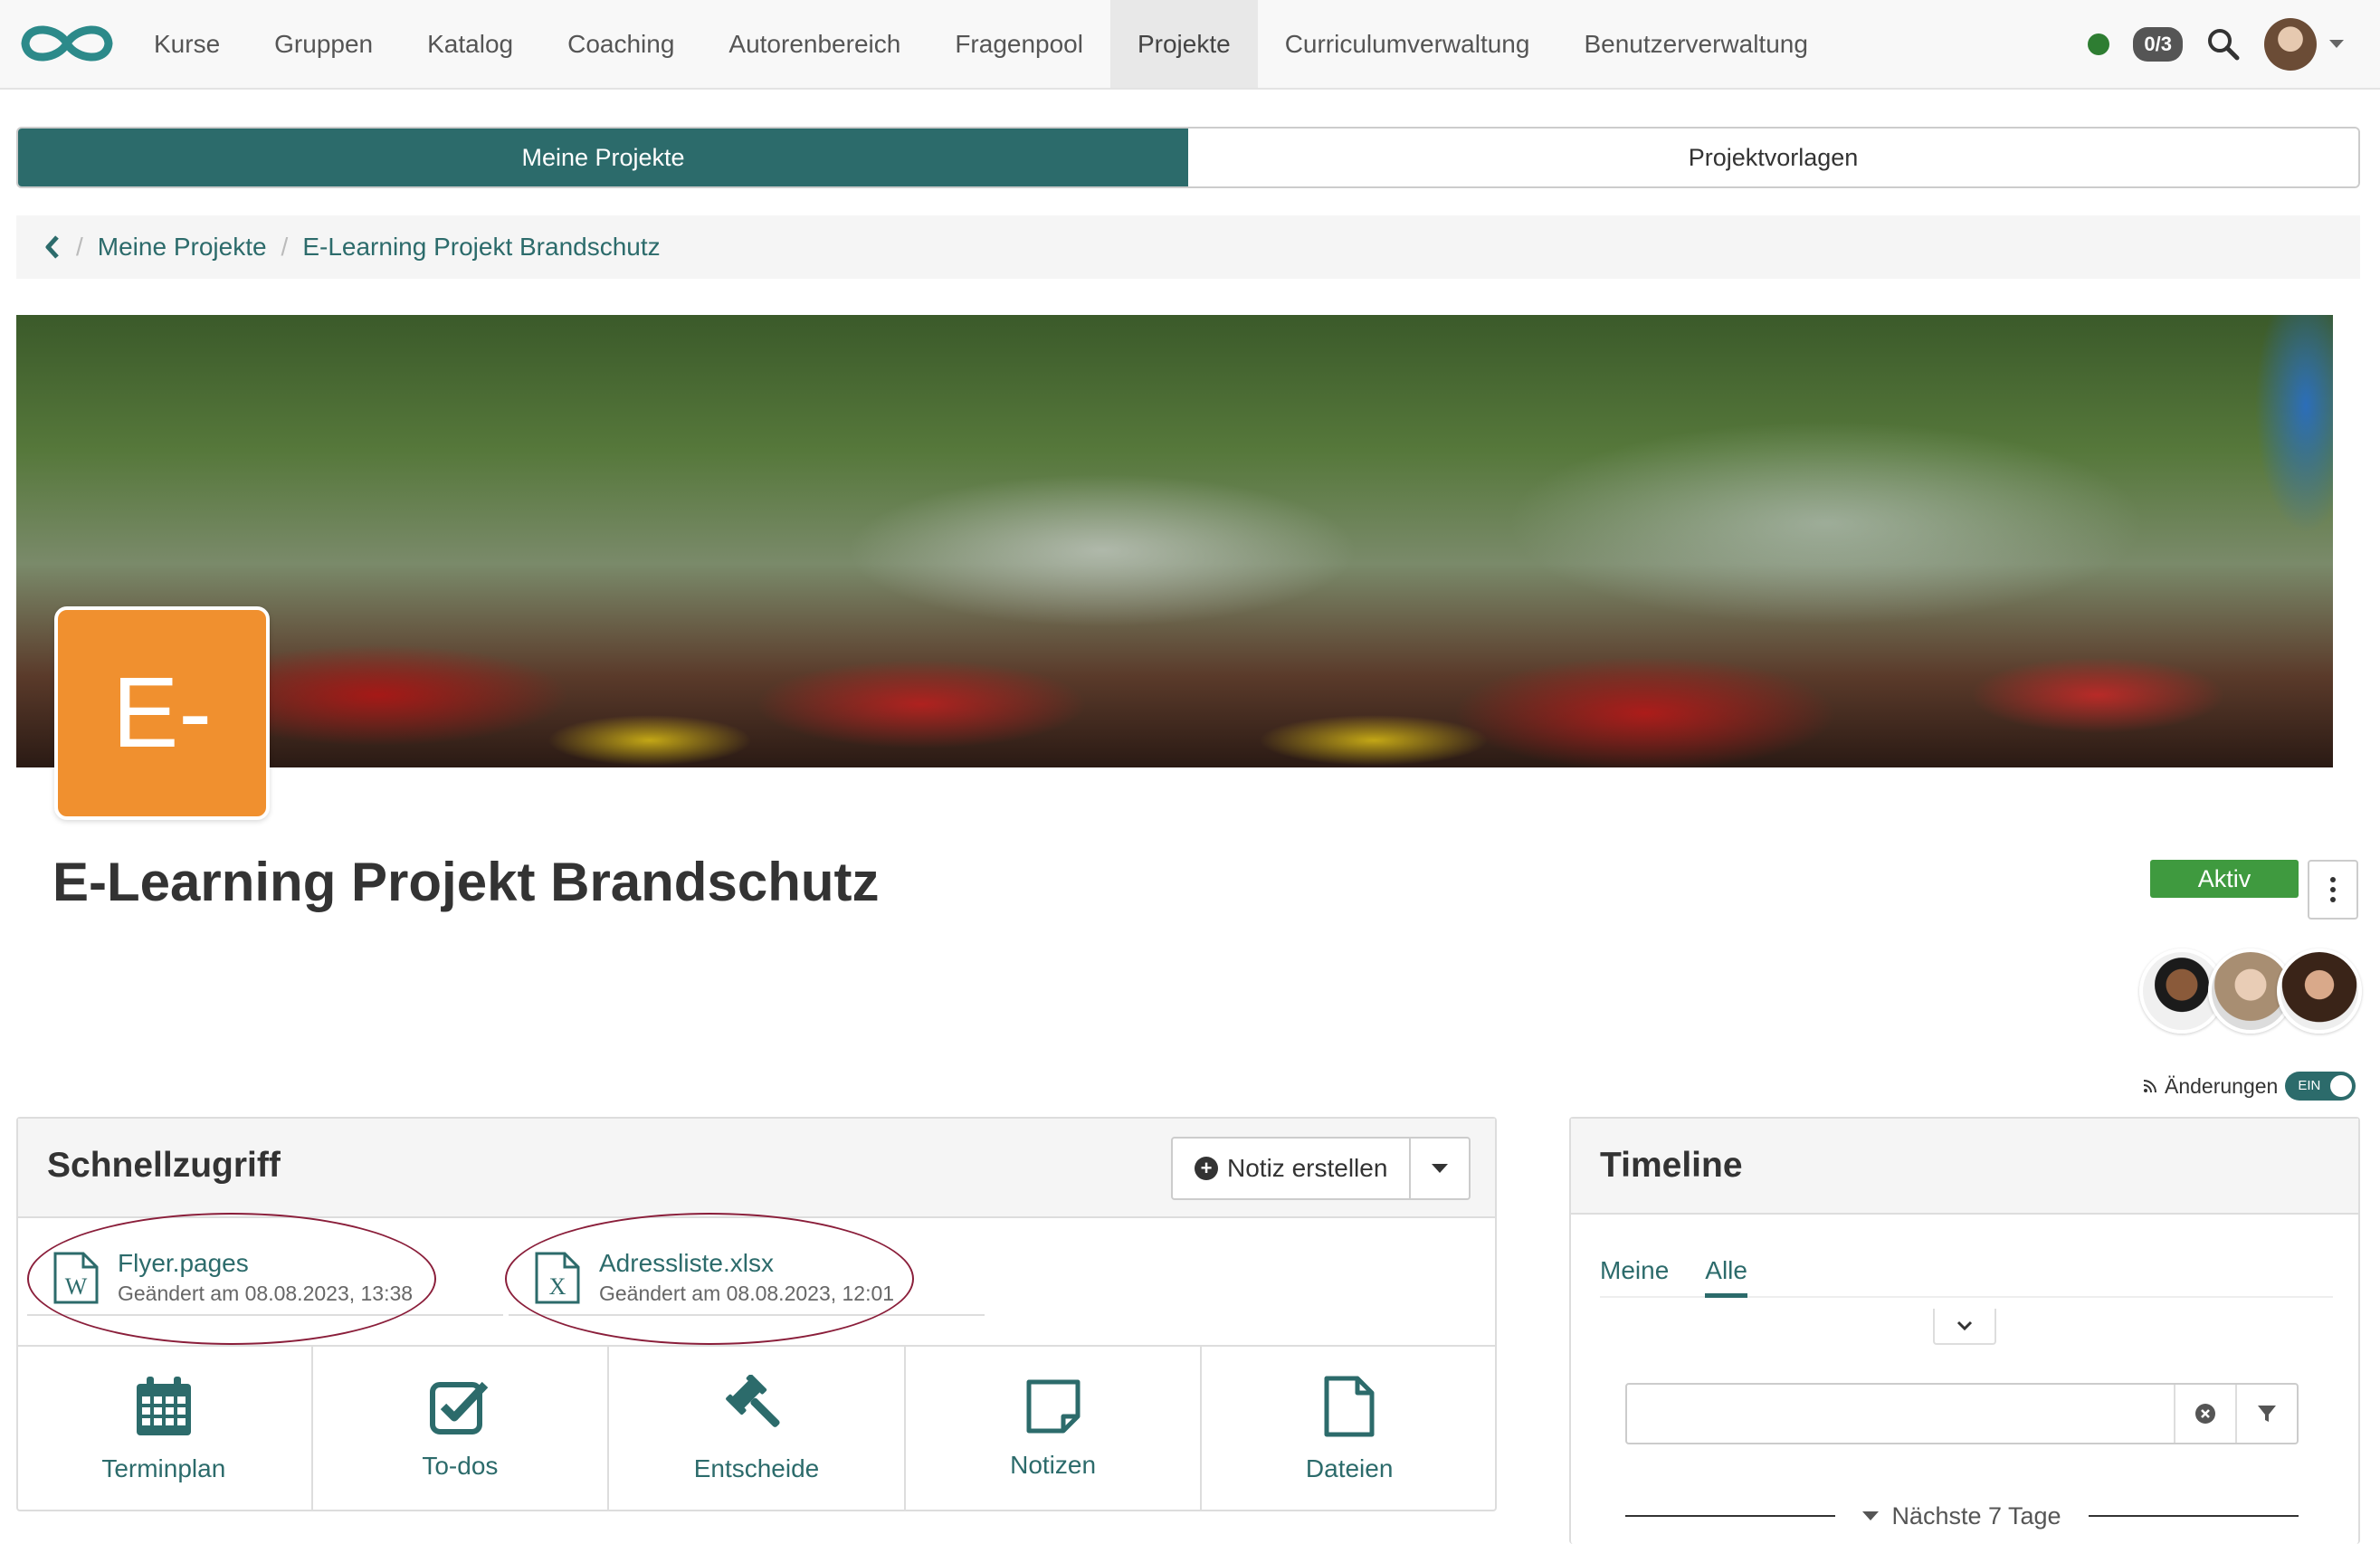  I want to click on tile-label: Terminplan, so click(163, 1468).